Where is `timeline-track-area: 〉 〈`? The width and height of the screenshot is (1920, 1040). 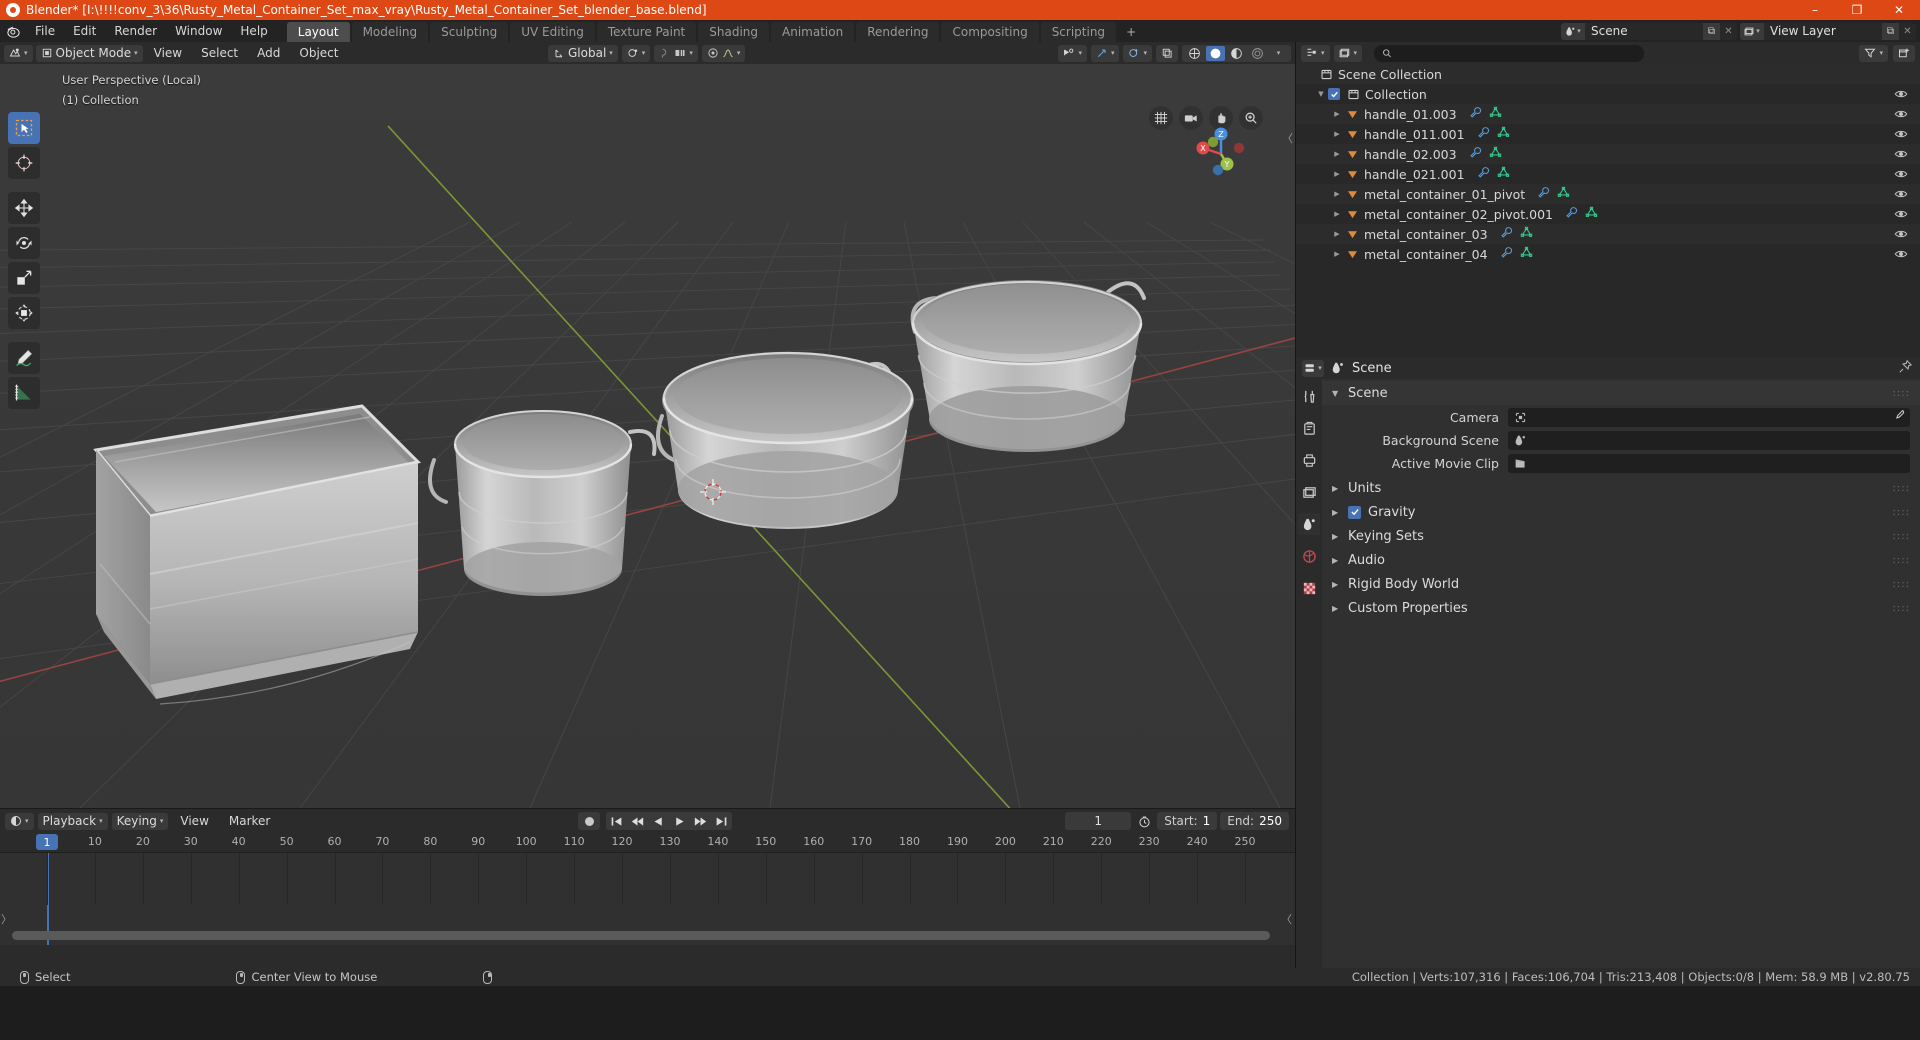 timeline-track-area: 〉 〈 is located at coordinates (647, 899).